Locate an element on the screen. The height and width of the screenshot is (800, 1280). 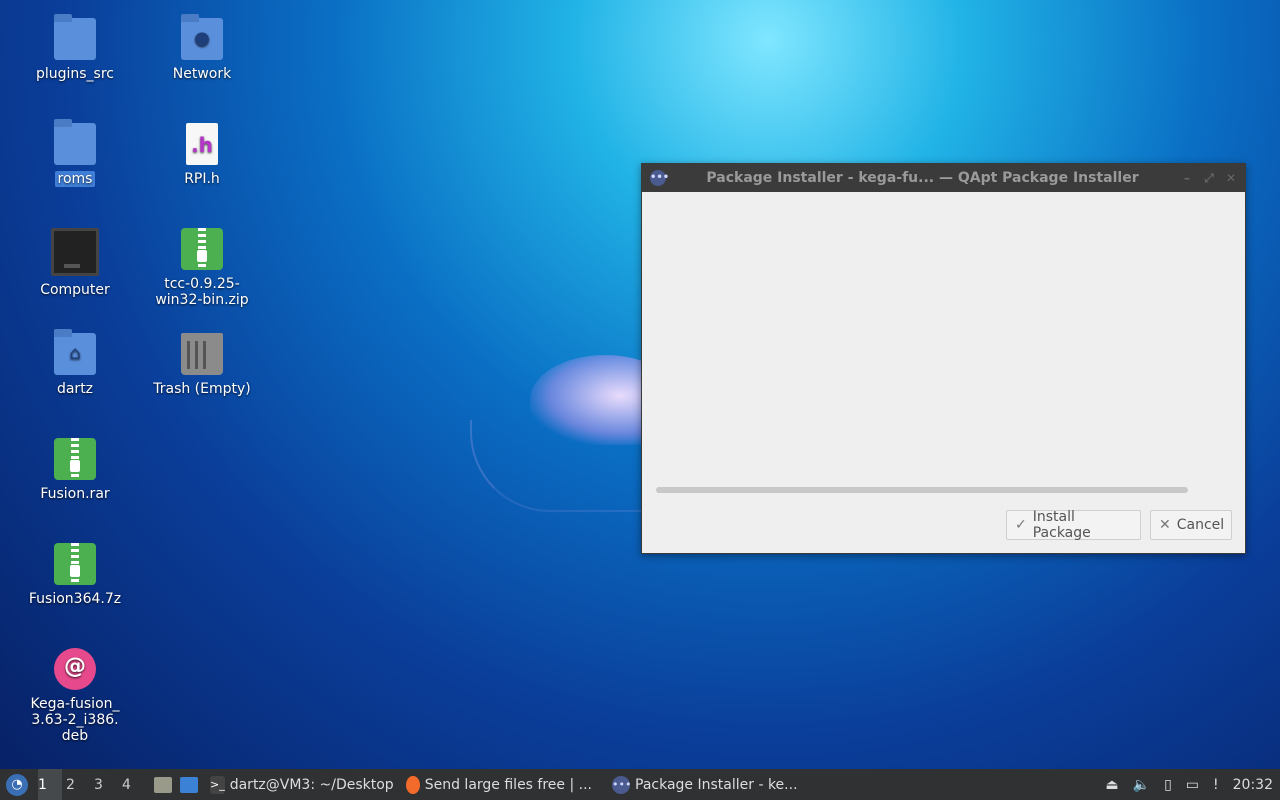
desktop-icon-dartz: ⌂ dartz is located at coordinates (75, 363).